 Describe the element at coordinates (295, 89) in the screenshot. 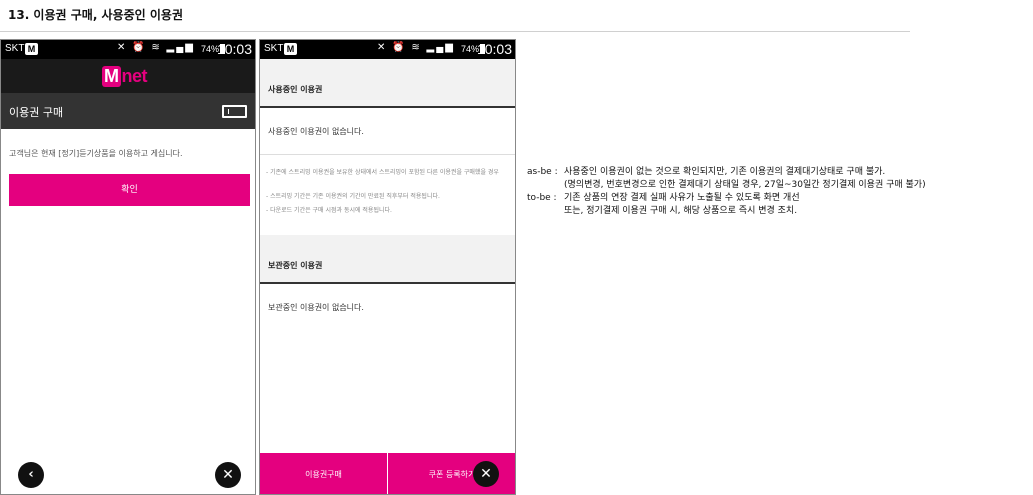

I see `in-use-heading: 사용중인 이용권` at that location.